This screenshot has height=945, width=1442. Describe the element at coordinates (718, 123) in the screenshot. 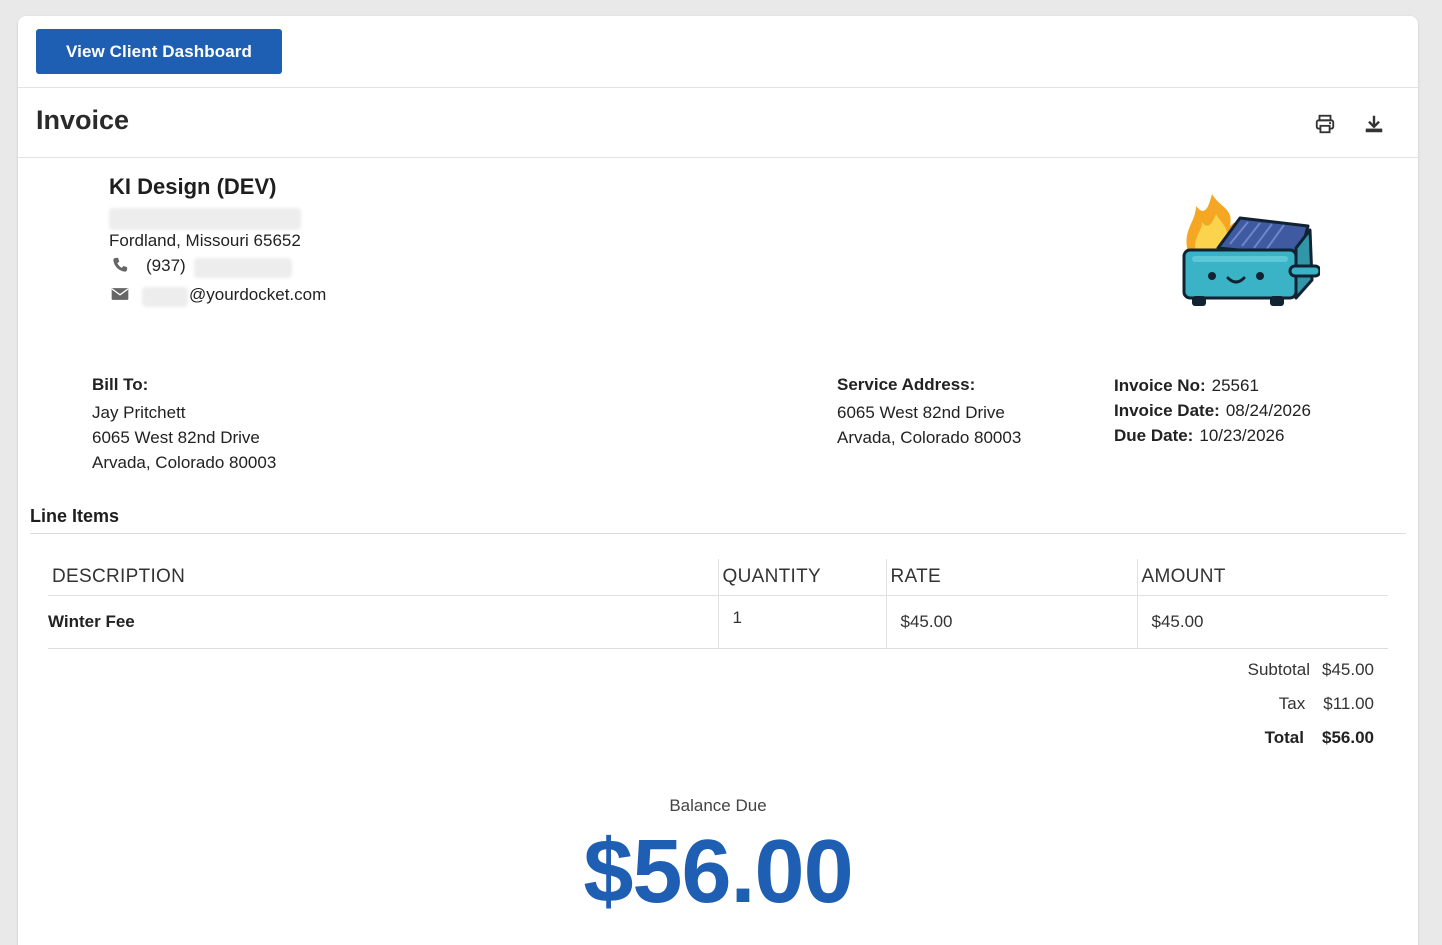

I see `invoice-header: Invoice` at that location.